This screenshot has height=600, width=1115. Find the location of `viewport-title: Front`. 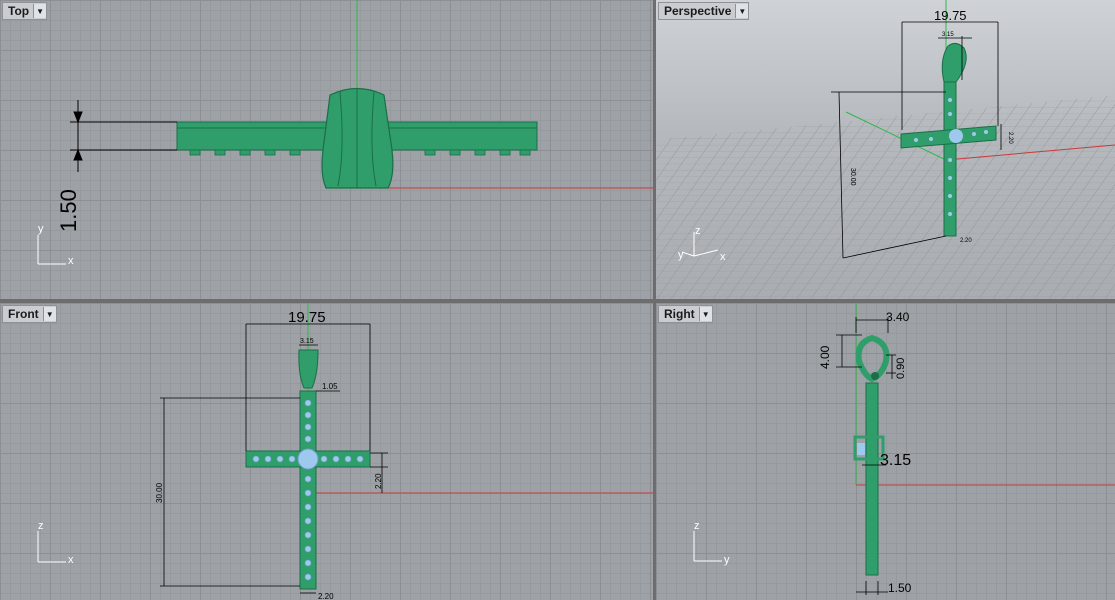

viewport-title: Front is located at coordinates (23, 314).